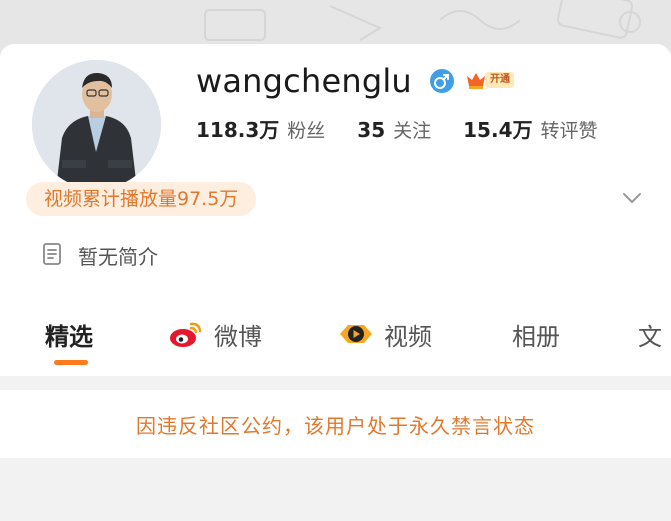  I want to click on tab-label: 文, so click(650, 336).